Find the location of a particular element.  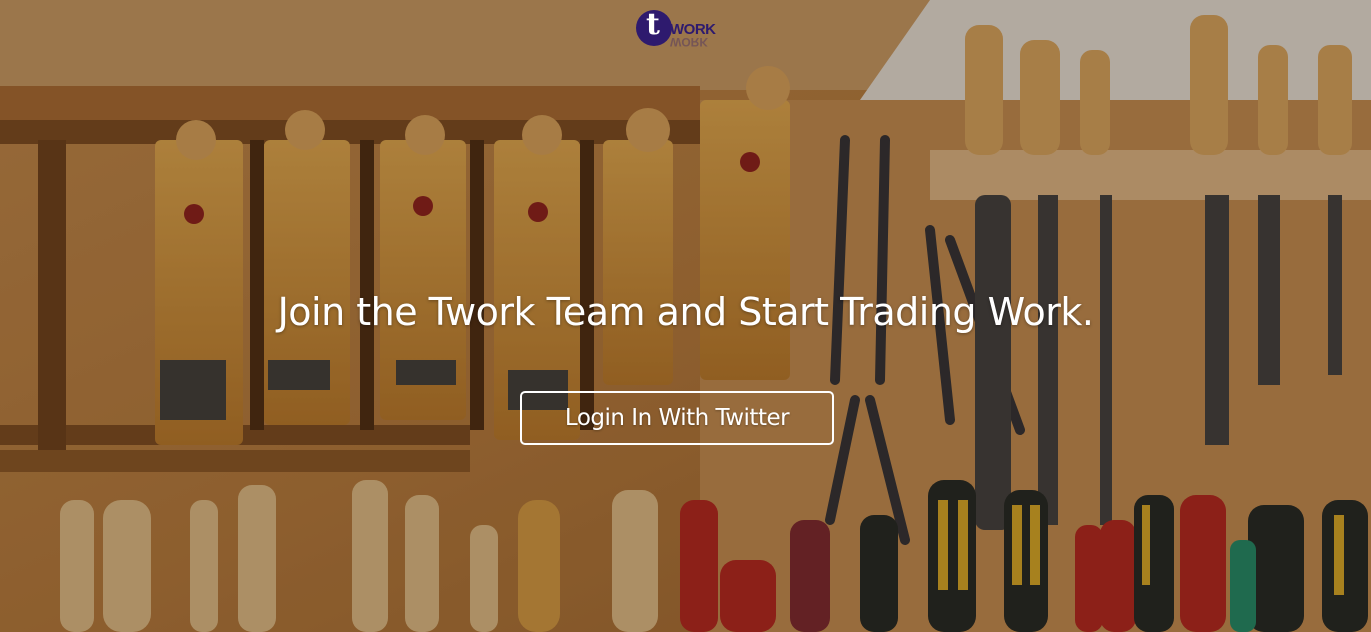

login-with-twitter-button: Login In With Twitter is located at coordinates (677, 418).